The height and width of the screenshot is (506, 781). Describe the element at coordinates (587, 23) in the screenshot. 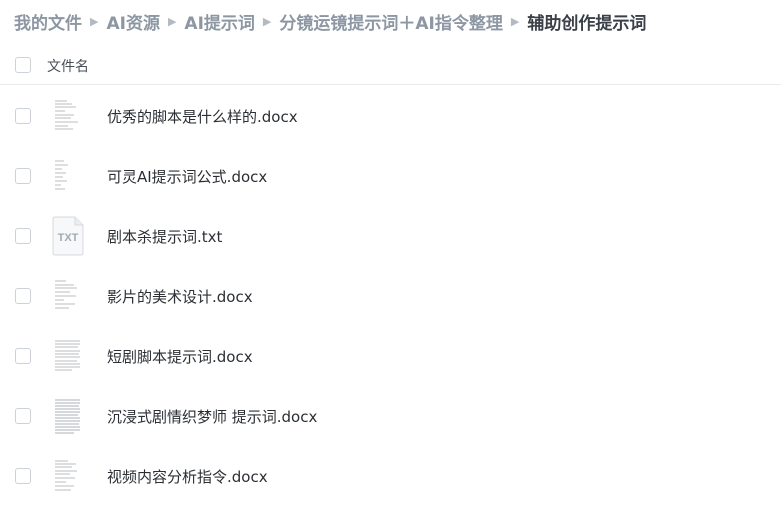

I see `breadcrumb-current-folder: 辅助创作提示词` at that location.